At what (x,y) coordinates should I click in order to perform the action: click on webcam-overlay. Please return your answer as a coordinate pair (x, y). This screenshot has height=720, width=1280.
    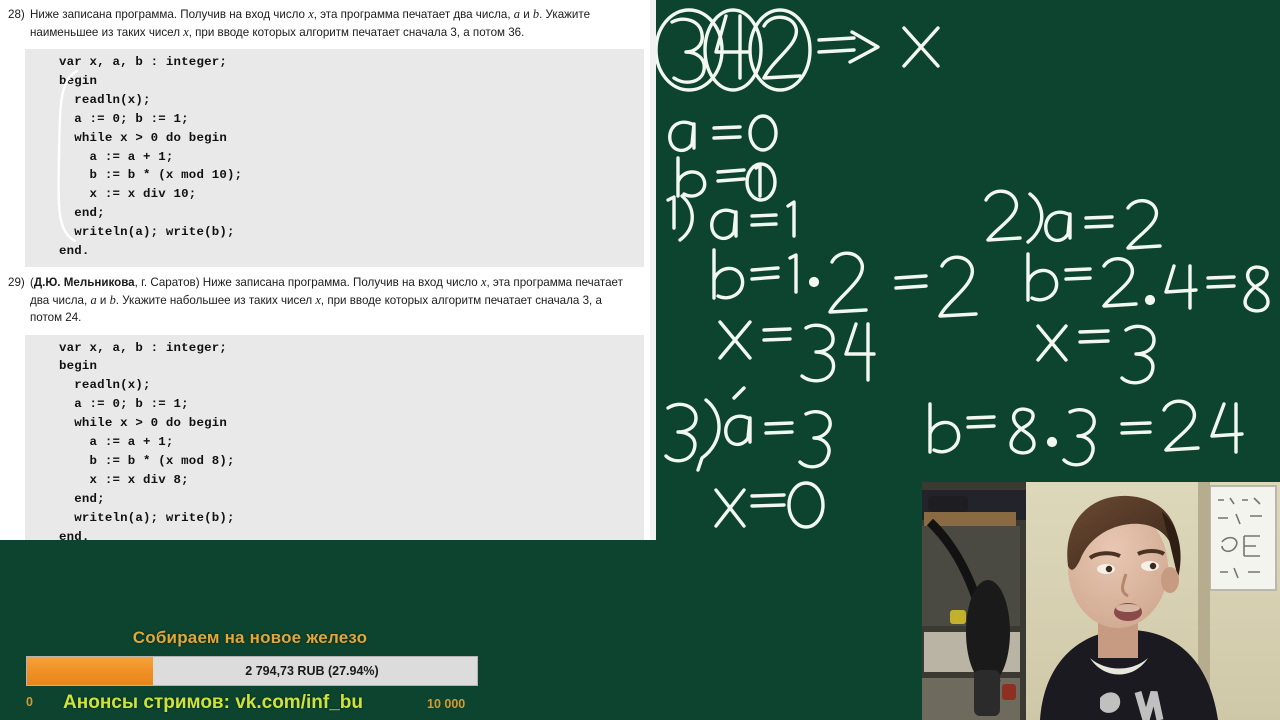
    Looking at the image, I should click on (1098, 598).